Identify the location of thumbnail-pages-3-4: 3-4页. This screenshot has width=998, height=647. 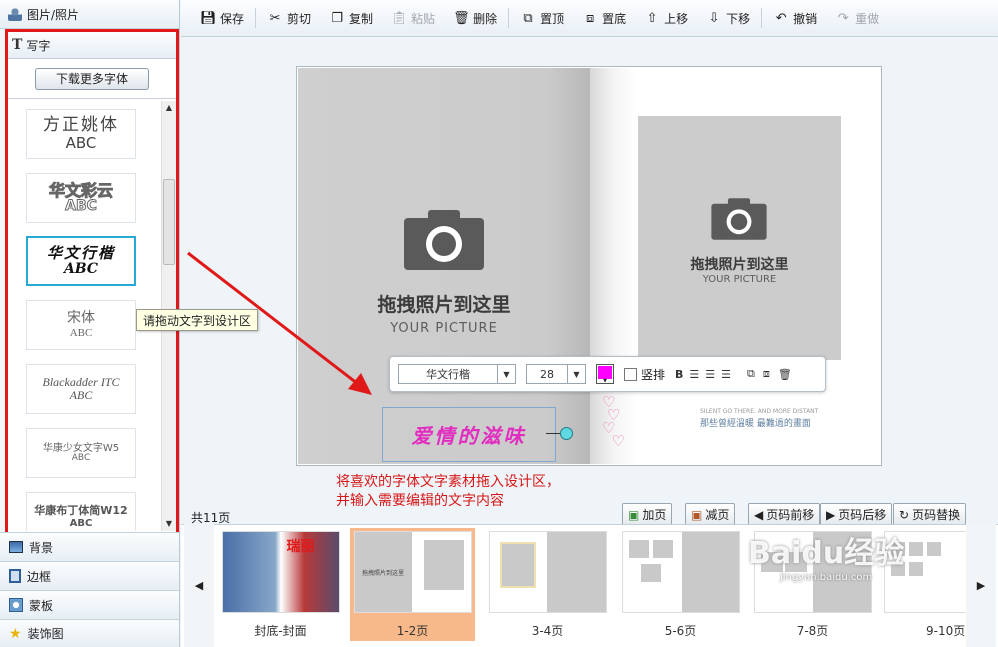
(547, 584).